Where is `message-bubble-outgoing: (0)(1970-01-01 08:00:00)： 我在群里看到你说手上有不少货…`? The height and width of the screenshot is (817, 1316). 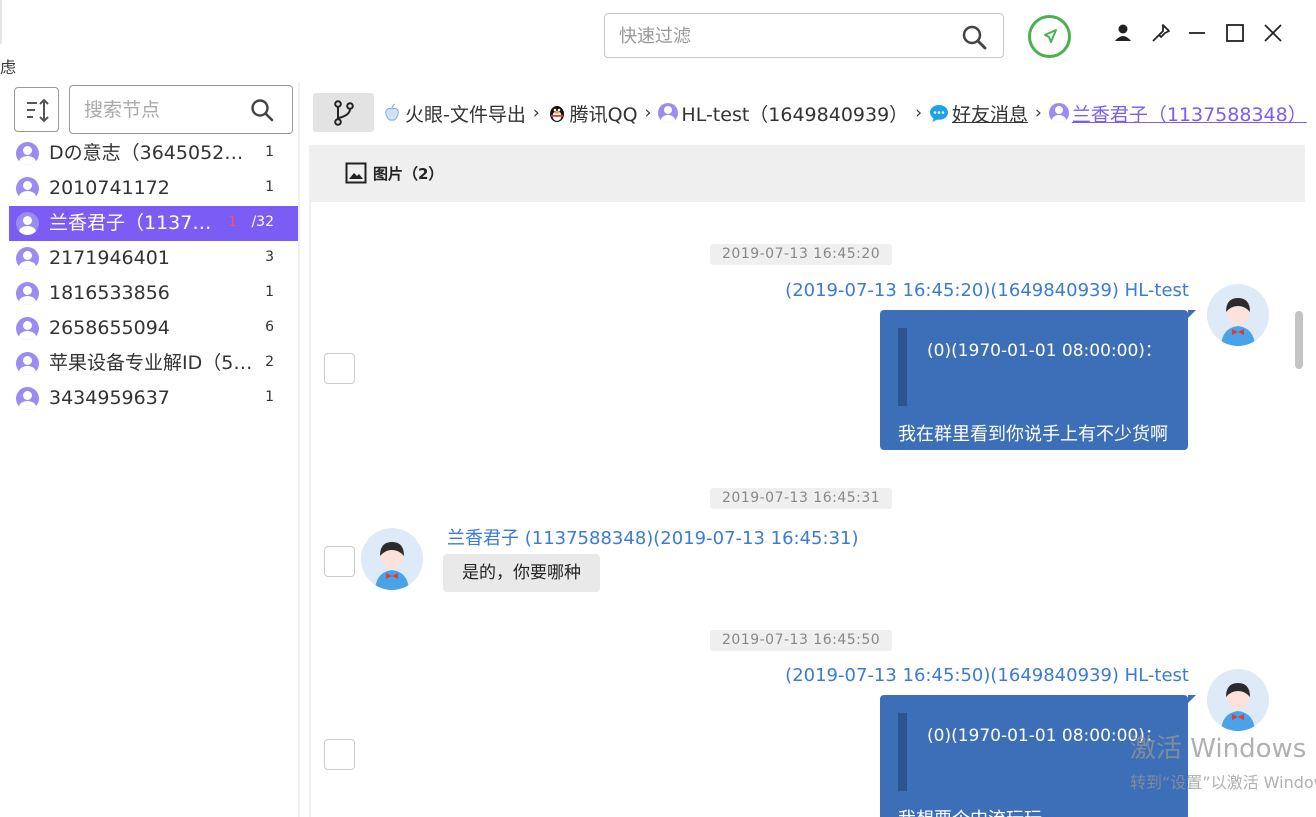
message-bubble-outgoing: (0)(1970-01-01 08:00:00)： 我在群里看到你说手上有不少货… is located at coordinates (1038, 380).